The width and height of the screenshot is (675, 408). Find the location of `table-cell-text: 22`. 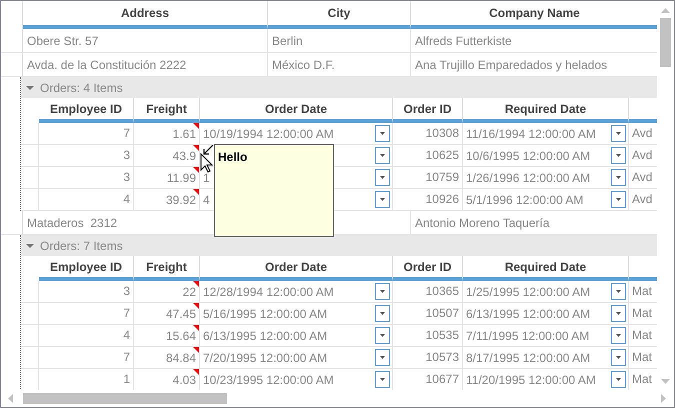

table-cell-text: 22 is located at coordinates (189, 292).